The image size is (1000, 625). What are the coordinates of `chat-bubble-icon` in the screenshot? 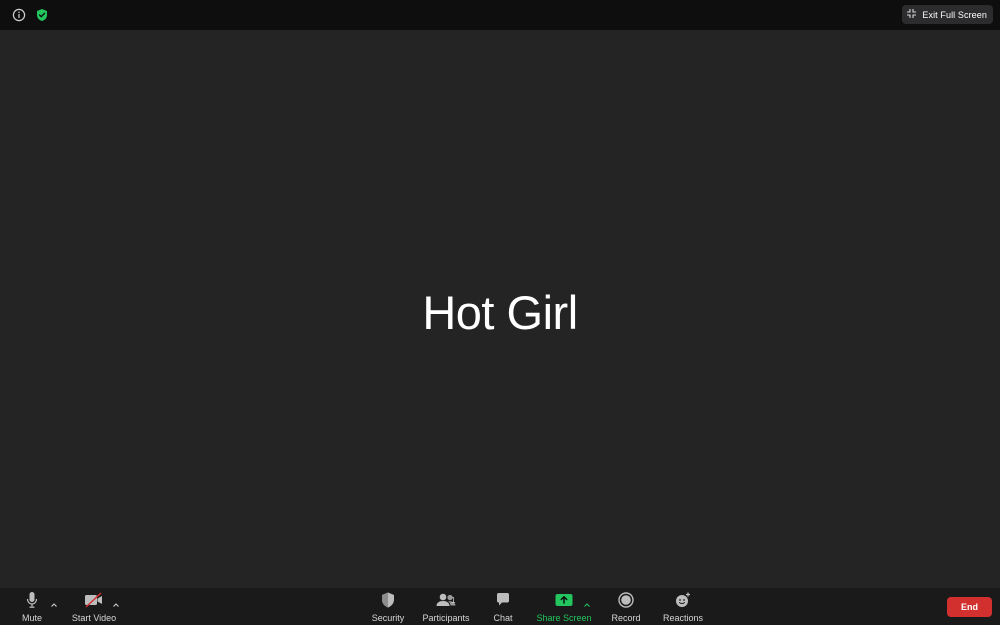 It's located at (503, 600).